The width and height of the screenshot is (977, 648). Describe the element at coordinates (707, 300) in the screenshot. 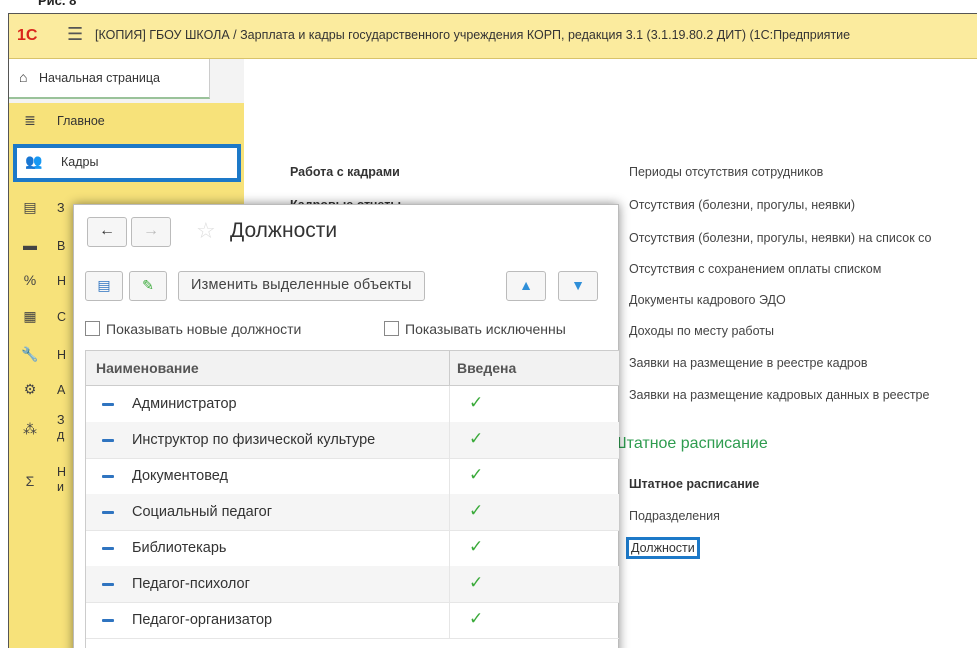

I see `link-hr-edo: Документы кадрового ЭДО` at that location.